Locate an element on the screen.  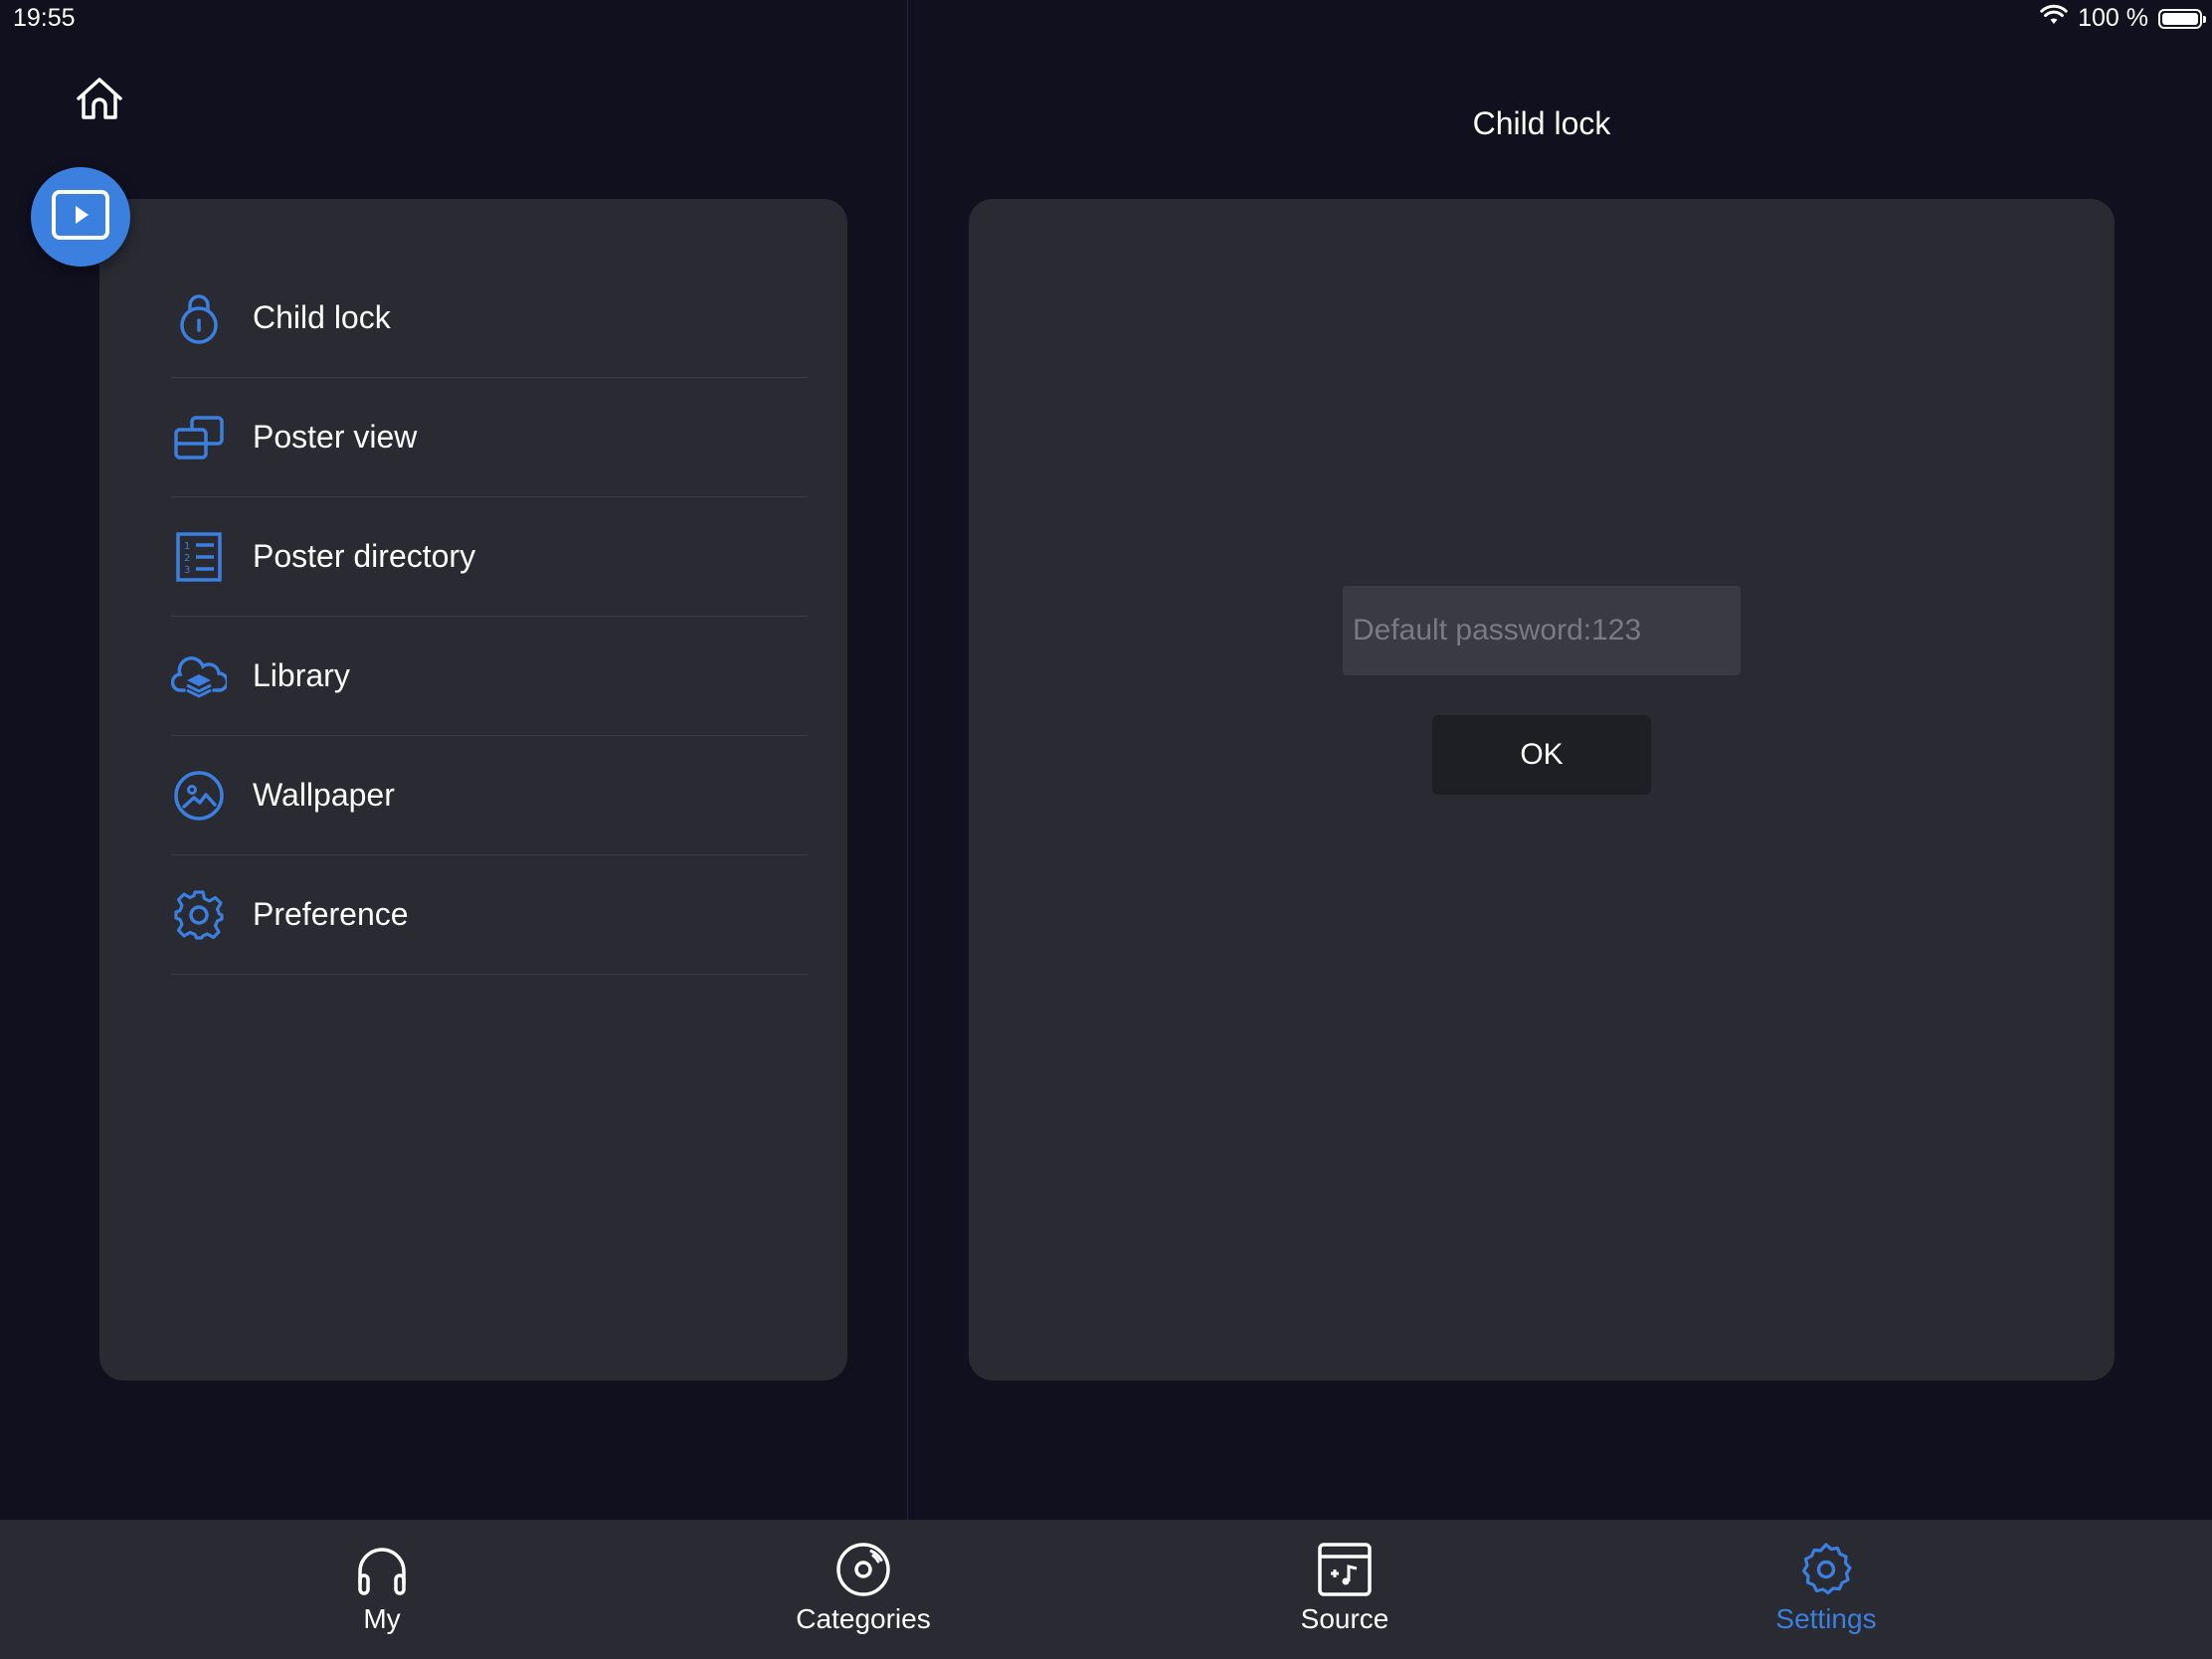
tab-settings: Settings is located at coordinates (1826, 1589).